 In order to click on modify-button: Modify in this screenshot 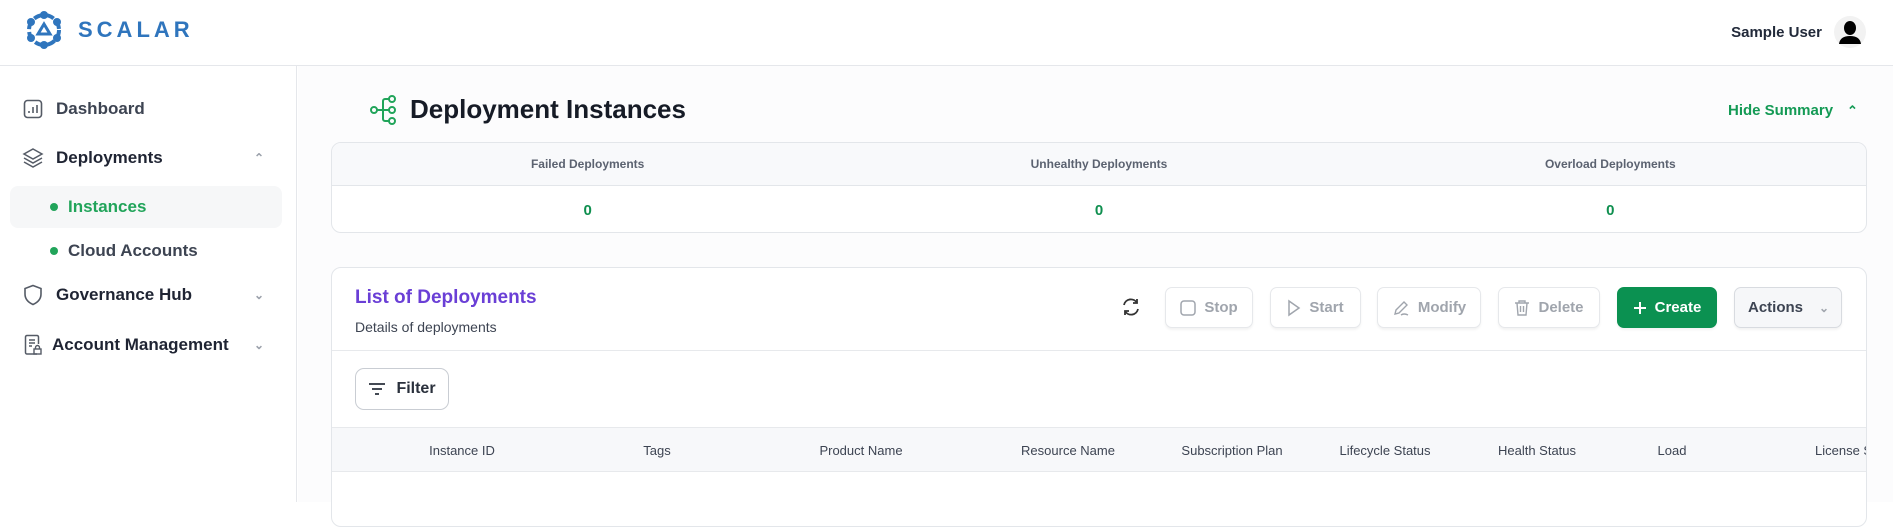, I will do `click(1429, 307)`.